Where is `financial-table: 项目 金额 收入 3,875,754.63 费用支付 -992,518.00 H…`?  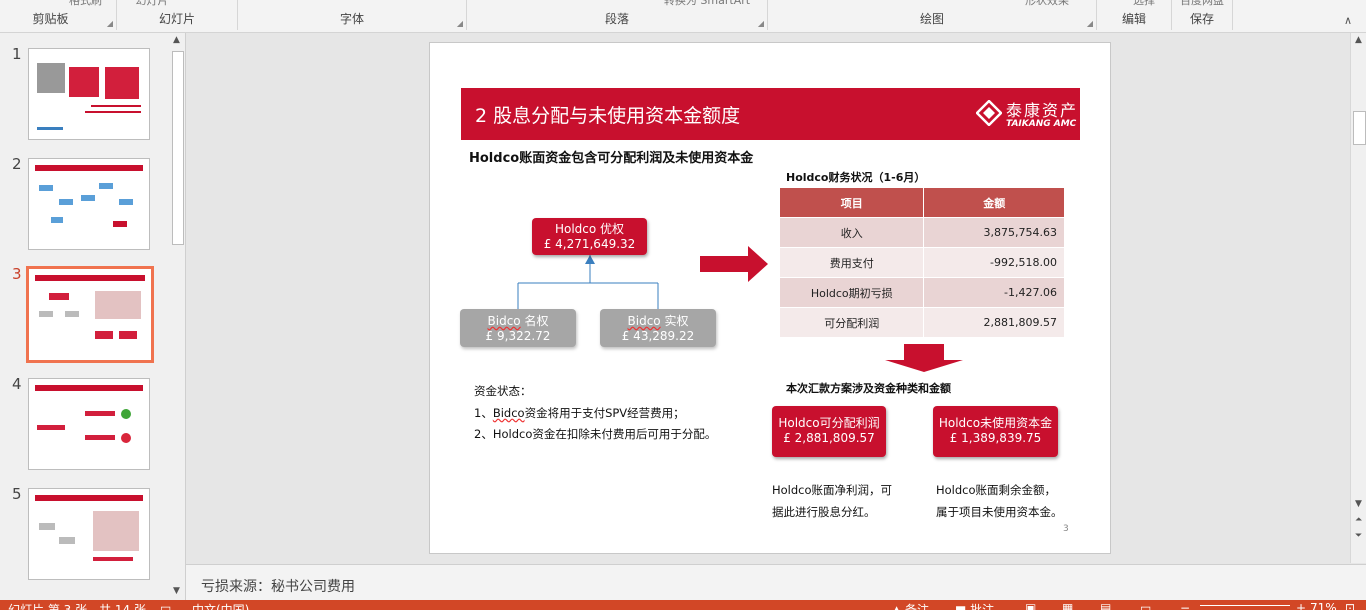
financial-table: 项目 金额 收入 3,875,754.63 费用支付 -992,518.00 H… is located at coordinates (921, 262).